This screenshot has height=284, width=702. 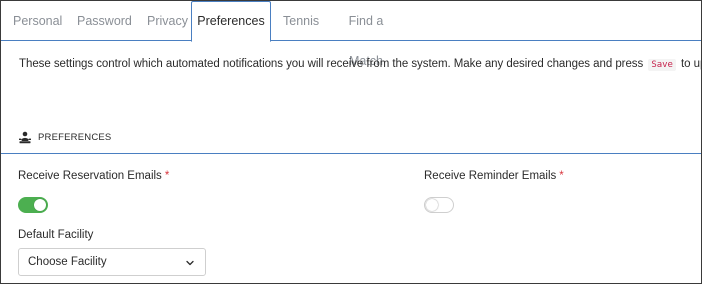 What do you see at coordinates (439, 205) in the screenshot?
I see `reminder-emails-toggle` at bounding box center [439, 205].